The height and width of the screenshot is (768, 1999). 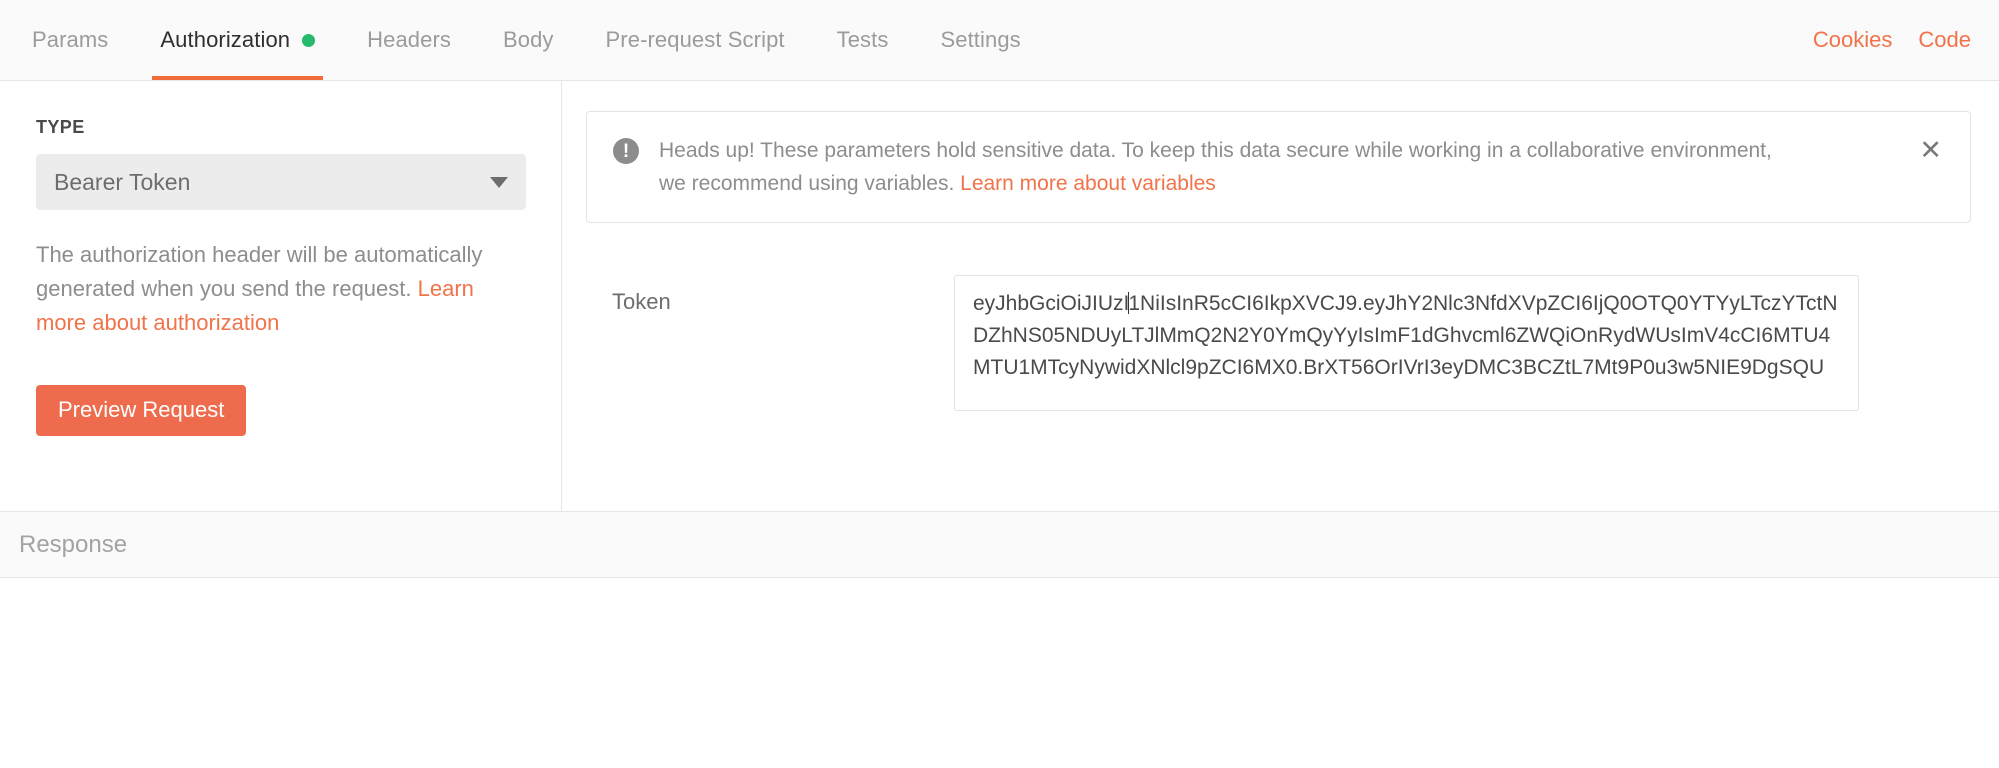 I want to click on tab-label: Authorization, so click(x=225, y=39).